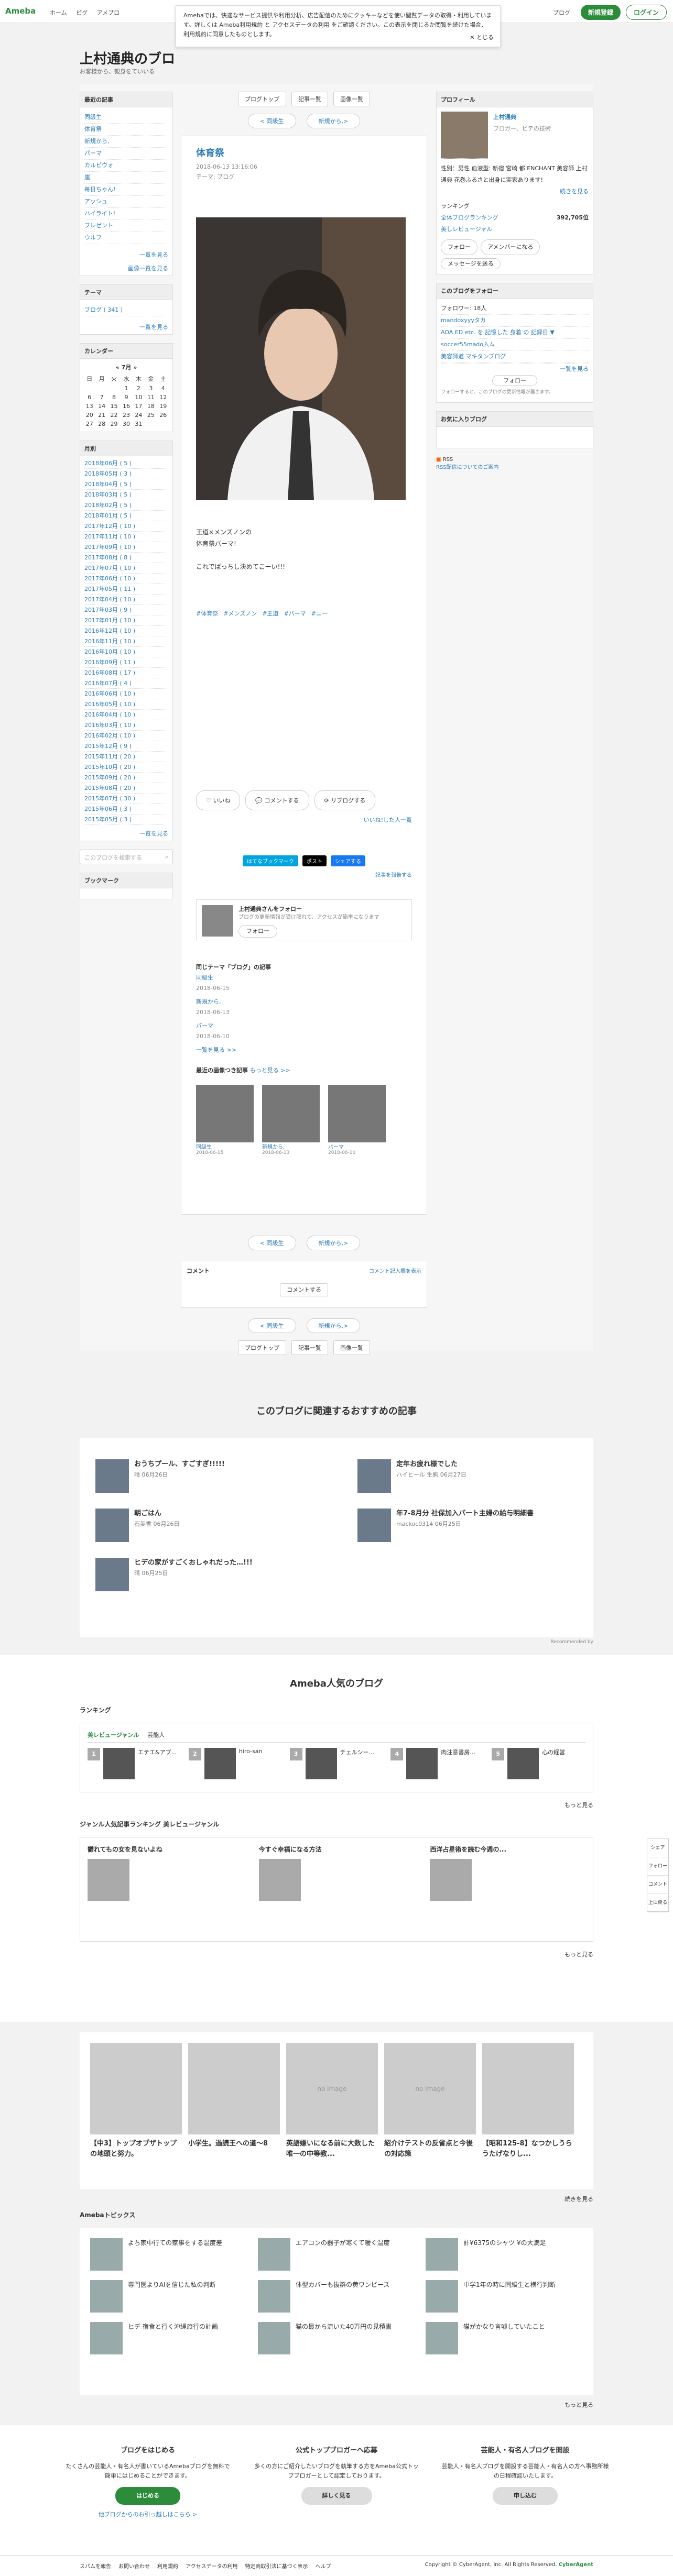 The height and width of the screenshot is (2576, 673). Describe the element at coordinates (126, 407) in the screenshot. I see `calendar-day: 16` at that location.